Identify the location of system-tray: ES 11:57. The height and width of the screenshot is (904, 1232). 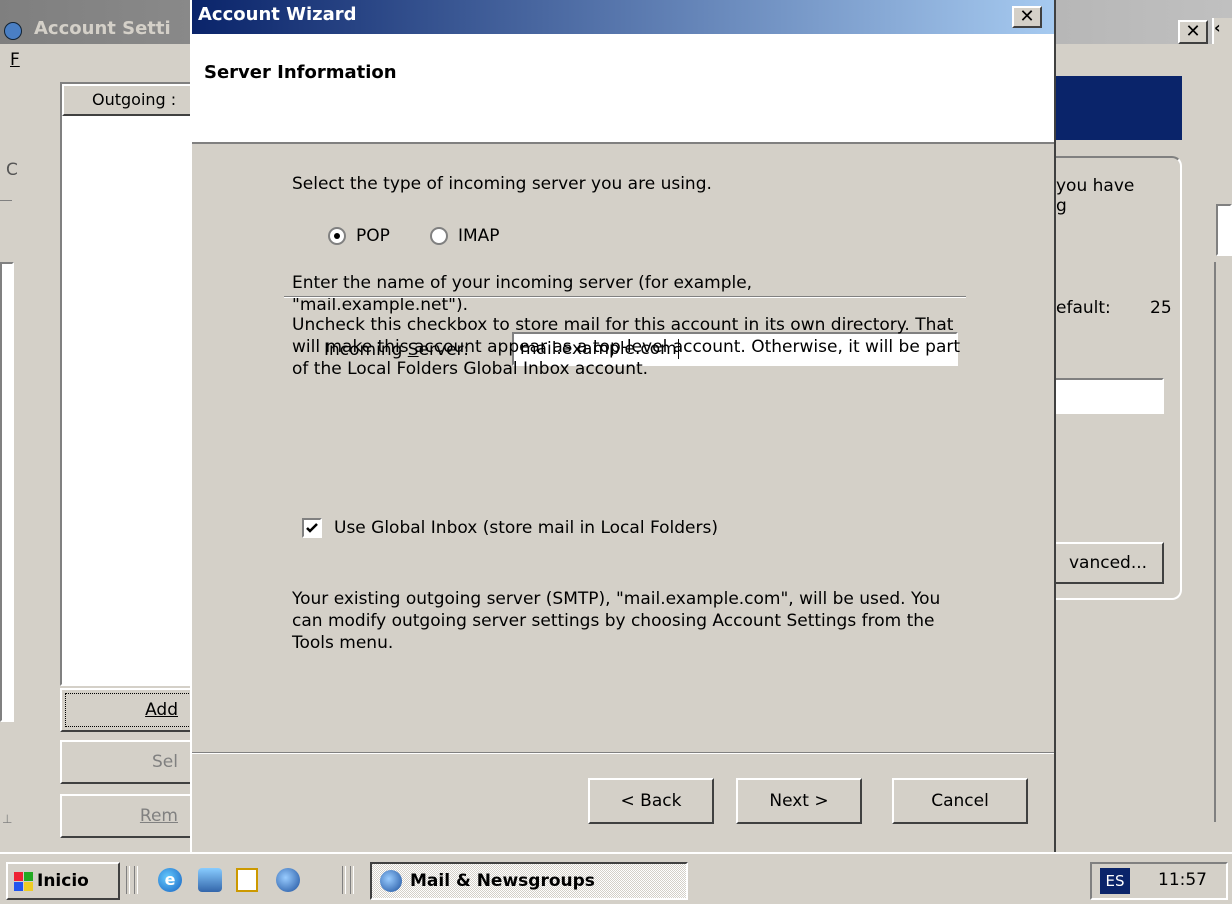
(1159, 881).